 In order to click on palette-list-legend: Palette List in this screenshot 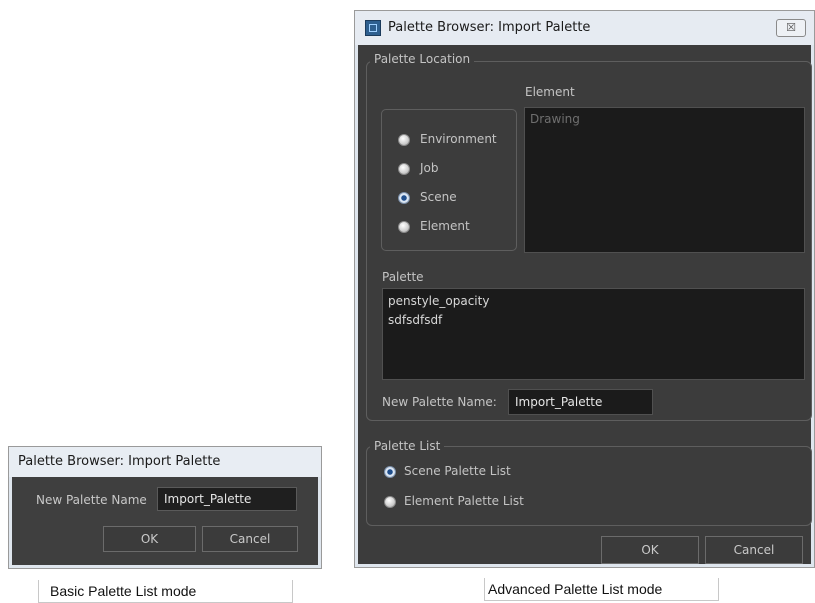, I will do `click(407, 446)`.